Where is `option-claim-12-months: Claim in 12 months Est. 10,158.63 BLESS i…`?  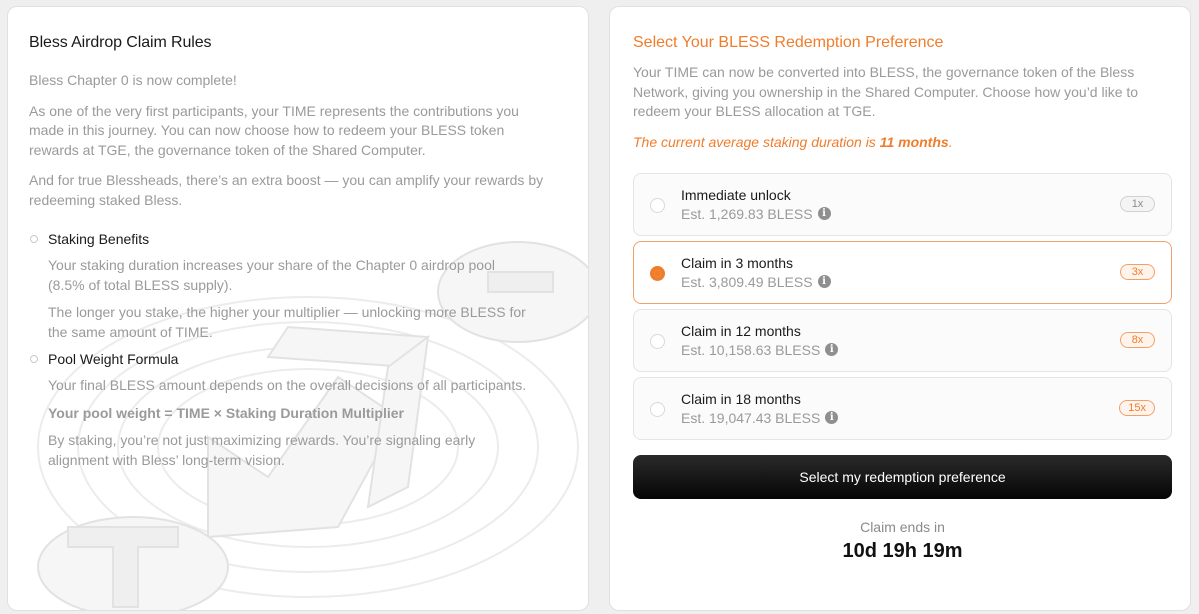 option-claim-12-months: Claim in 12 months Est. 10,158.63 BLESS i… is located at coordinates (902, 340).